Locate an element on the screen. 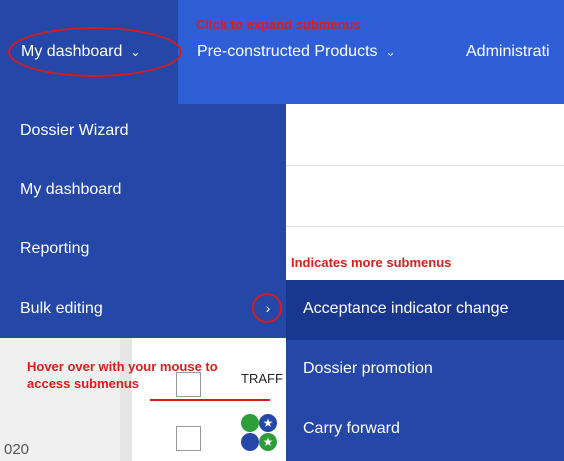  green-status-icon is located at coordinates (250, 423).